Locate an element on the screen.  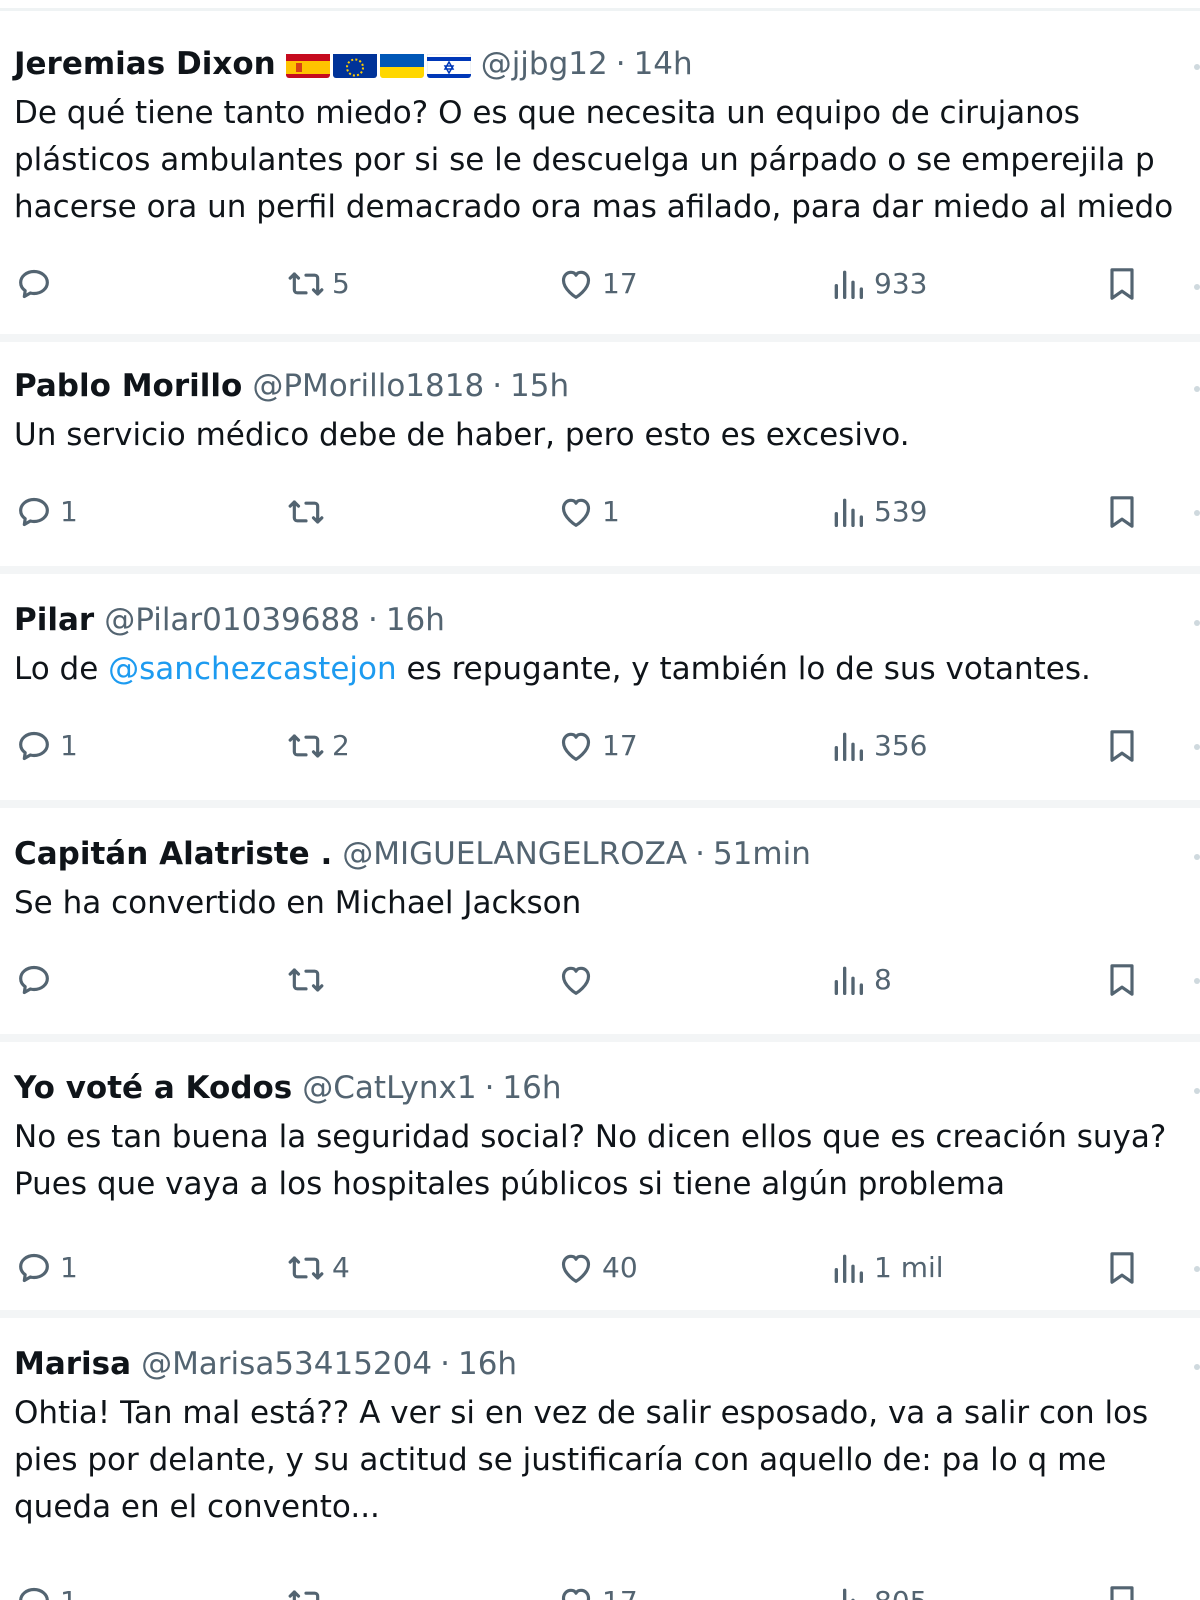
retweet-button: 4 is located at coordinates (318, 1268).